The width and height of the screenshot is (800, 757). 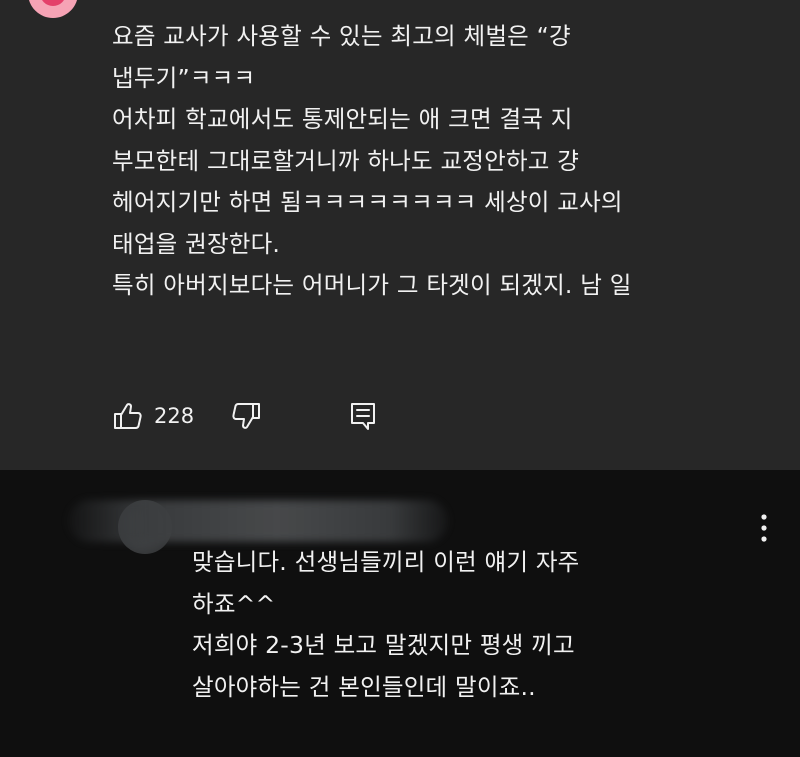 I want to click on comment-actions: 228, so click(x=245, y=416).